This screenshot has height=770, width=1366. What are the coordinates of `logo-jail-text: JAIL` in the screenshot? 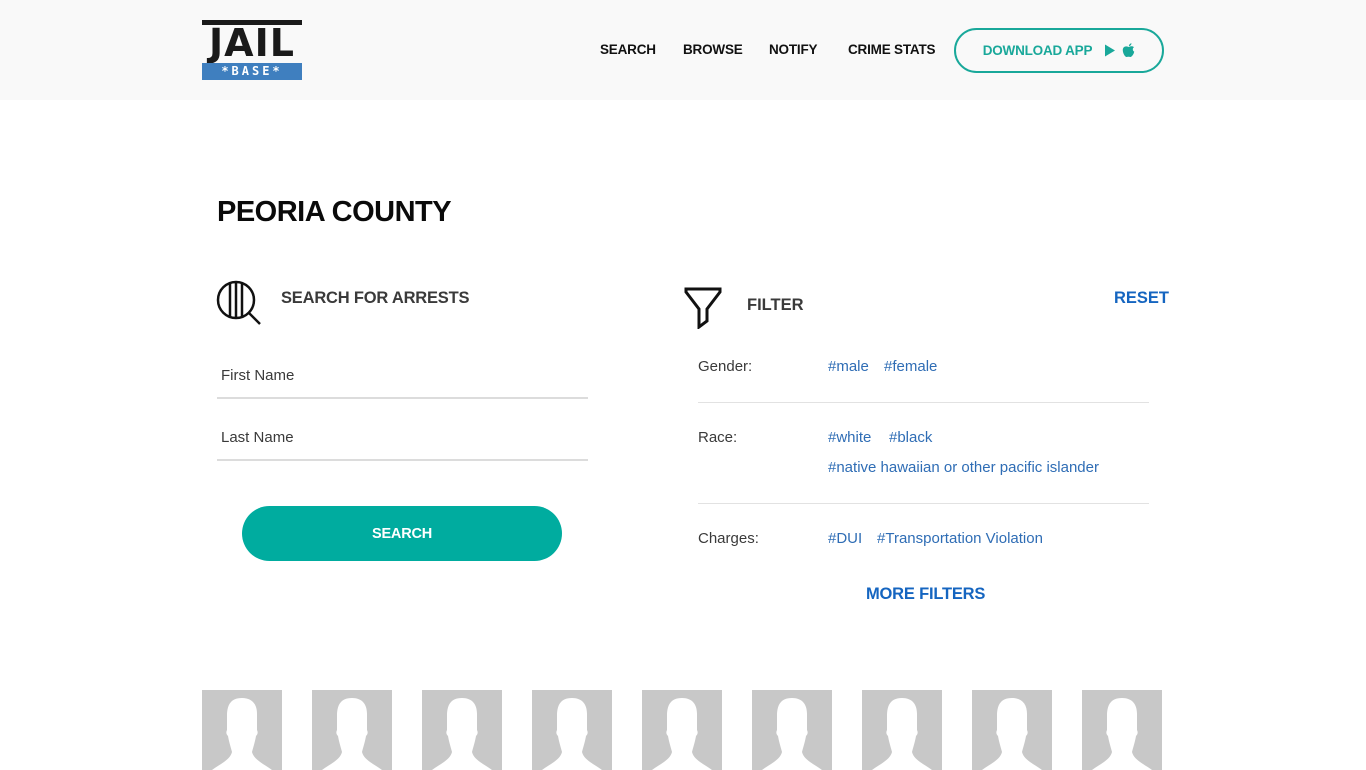 It's located at (252, 43).